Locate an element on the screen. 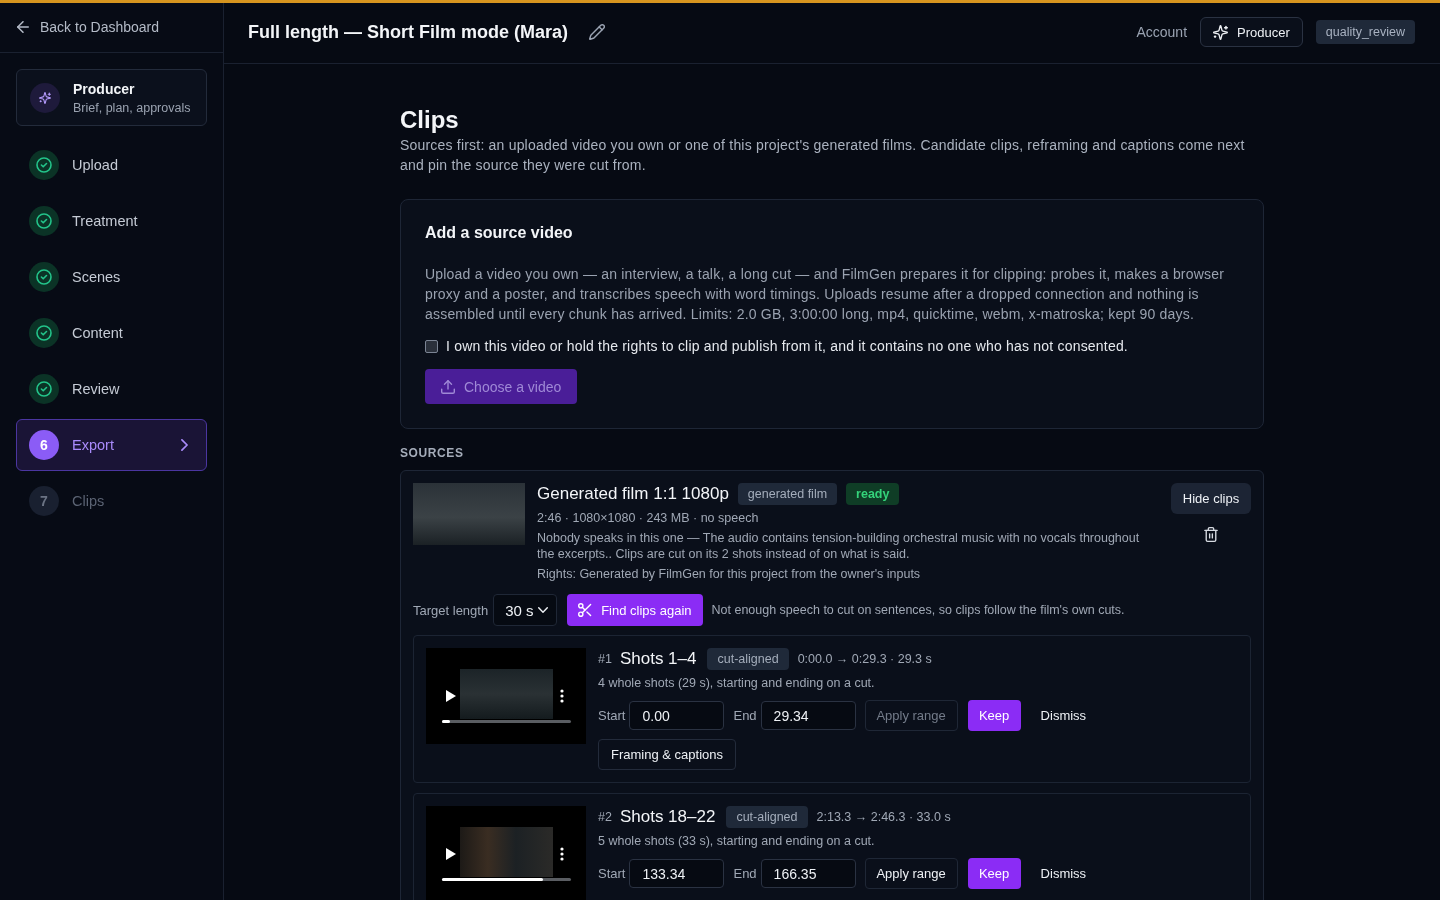 This screenshot has height=900, width=1440. scissors-icon is located at coordinates (585, 610).